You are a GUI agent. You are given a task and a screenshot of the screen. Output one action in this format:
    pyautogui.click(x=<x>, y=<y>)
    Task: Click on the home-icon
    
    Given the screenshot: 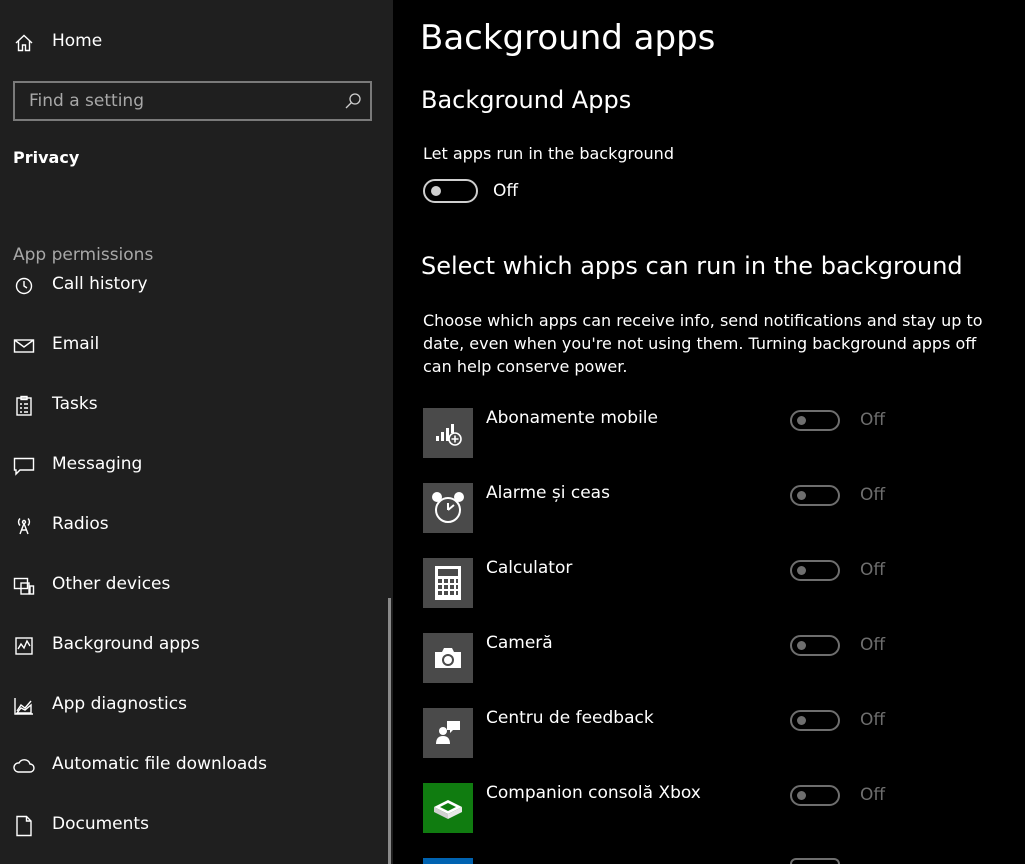 What is the action you would take?
    pyautogui.click(x=24, y=43)
    